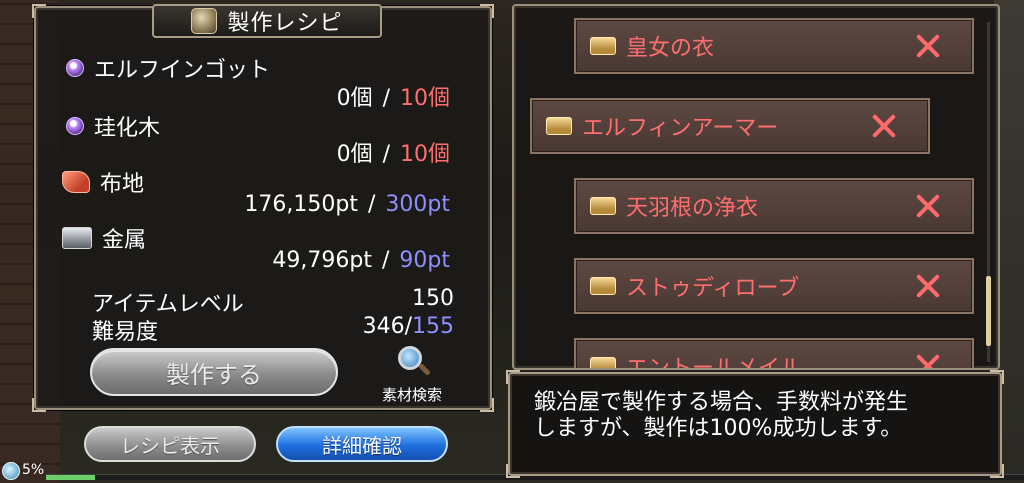 This screenshot has width=1024, height=483. I want to click on material-count: 176,150pt / 300pt, so click(347, 204).